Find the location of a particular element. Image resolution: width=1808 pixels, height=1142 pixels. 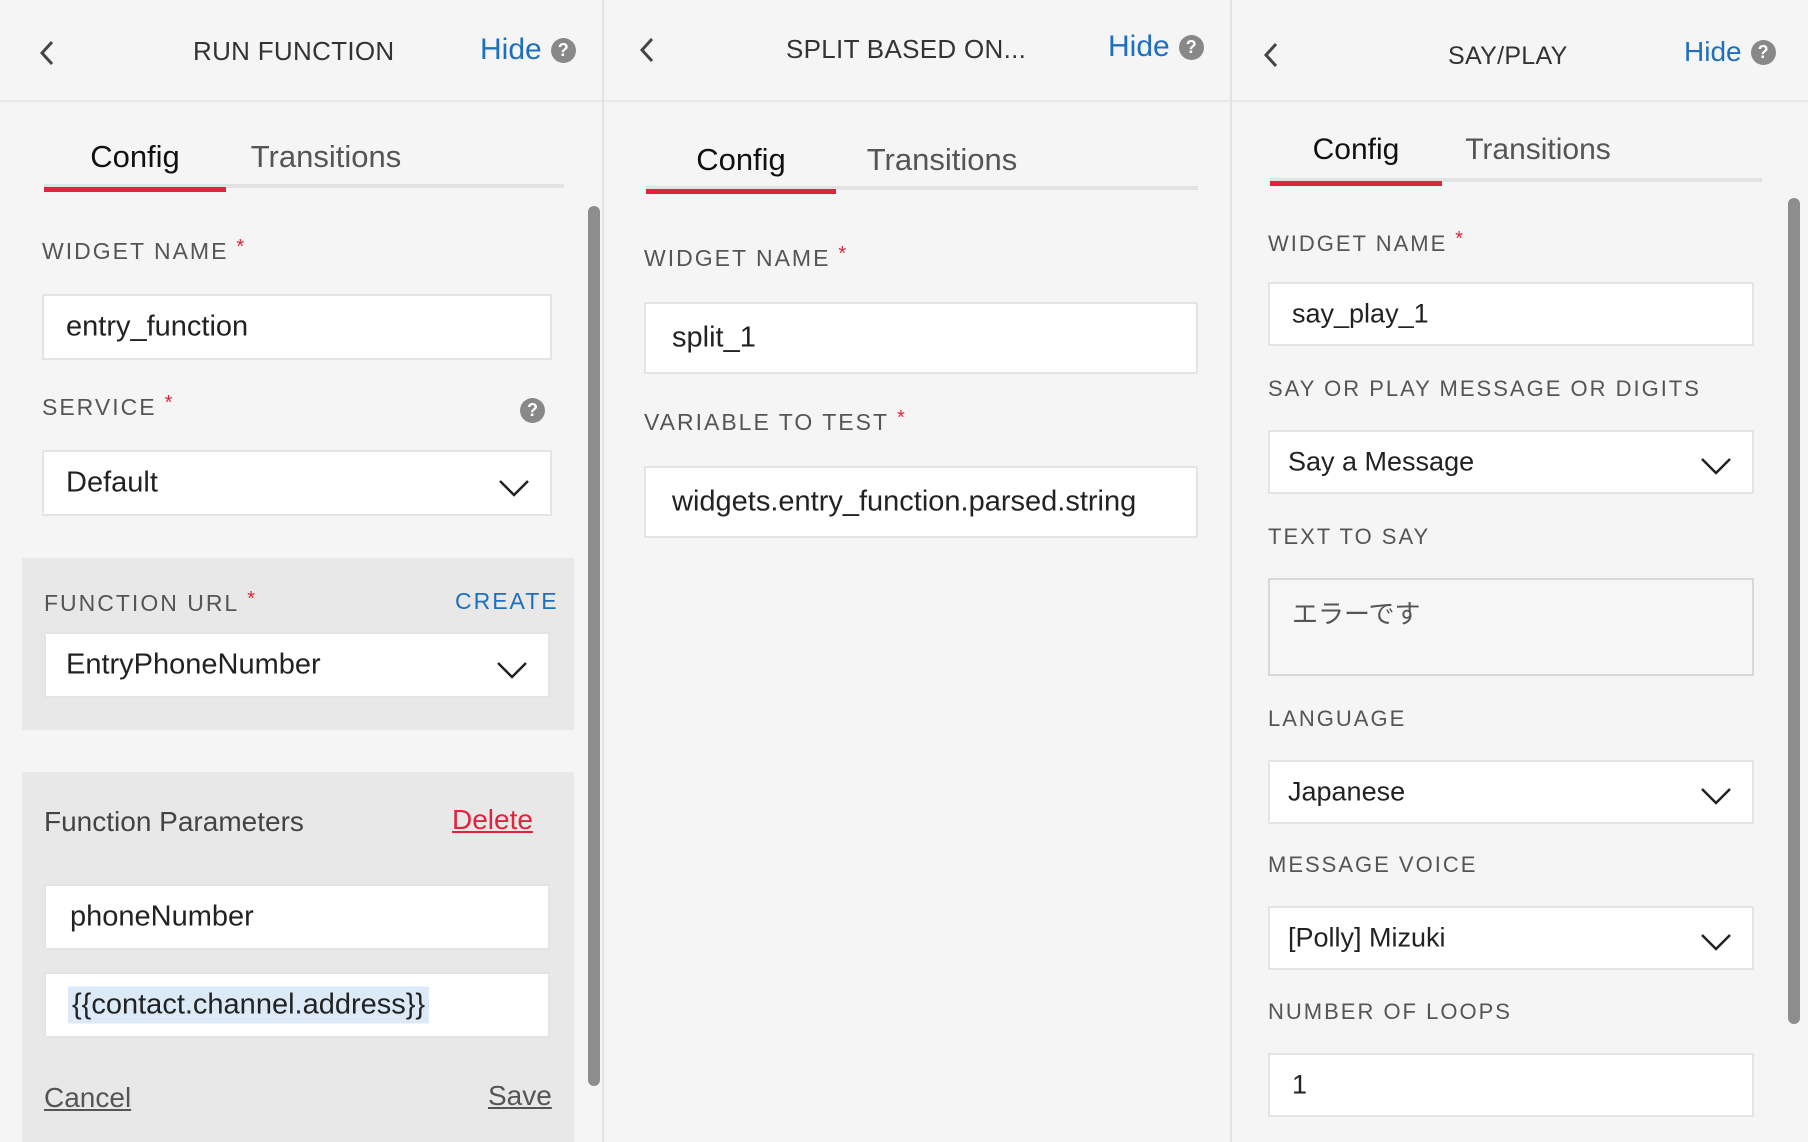

panel-header: RUN FUNCTION Hide? is located at coordinates (301, 51).